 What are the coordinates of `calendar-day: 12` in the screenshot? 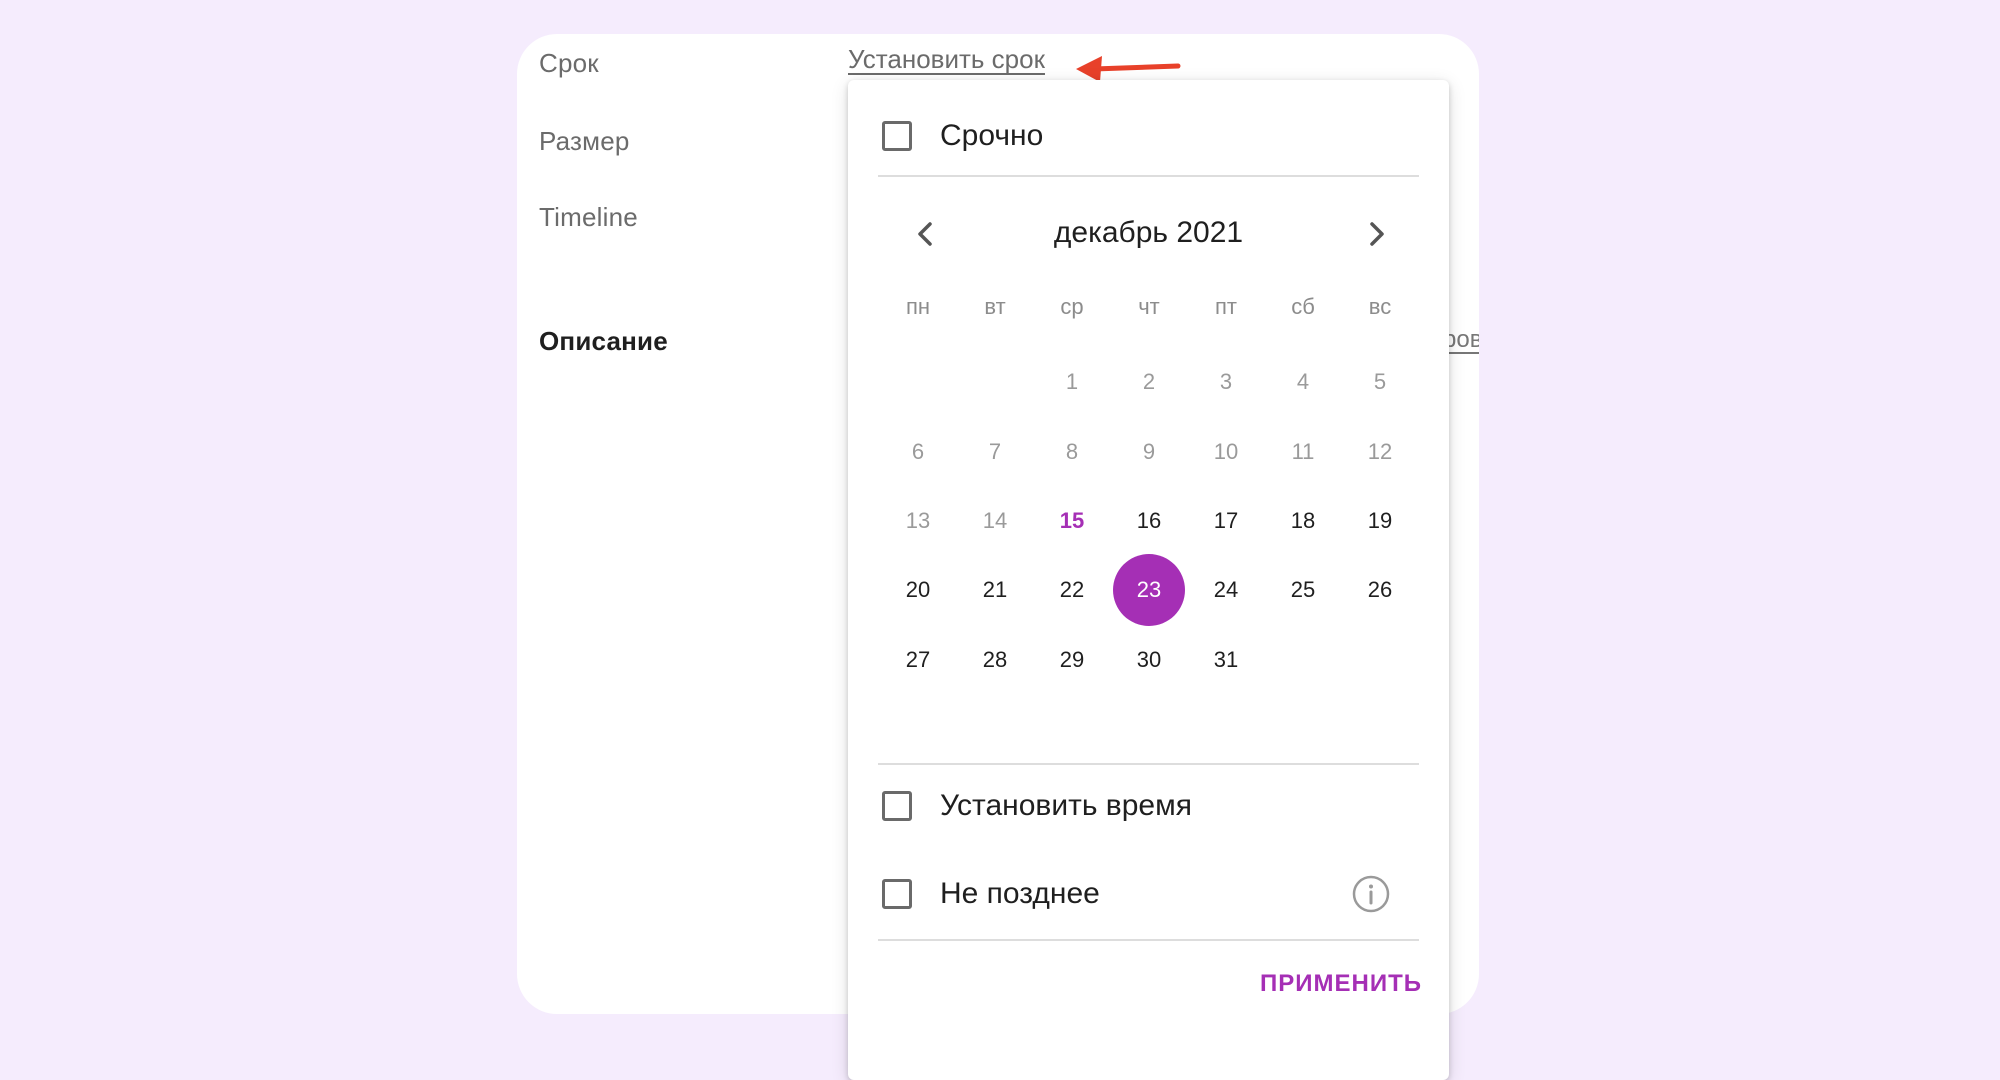 It's located at (1380, 452).